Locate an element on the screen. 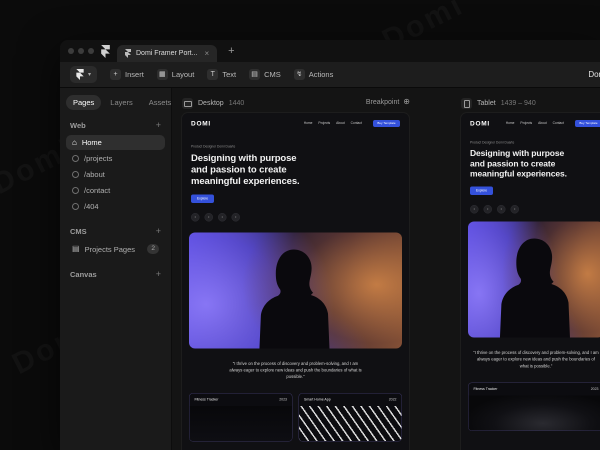  section-header: Web + is located at coordinates (115, 126).